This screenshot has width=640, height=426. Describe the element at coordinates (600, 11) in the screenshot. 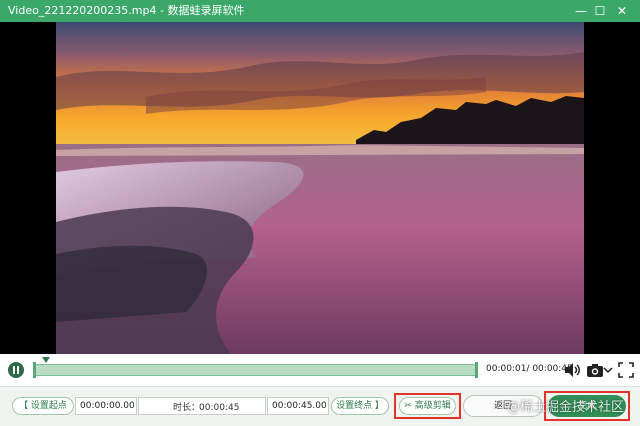

I see `maximize-icon: ☐` at that location.